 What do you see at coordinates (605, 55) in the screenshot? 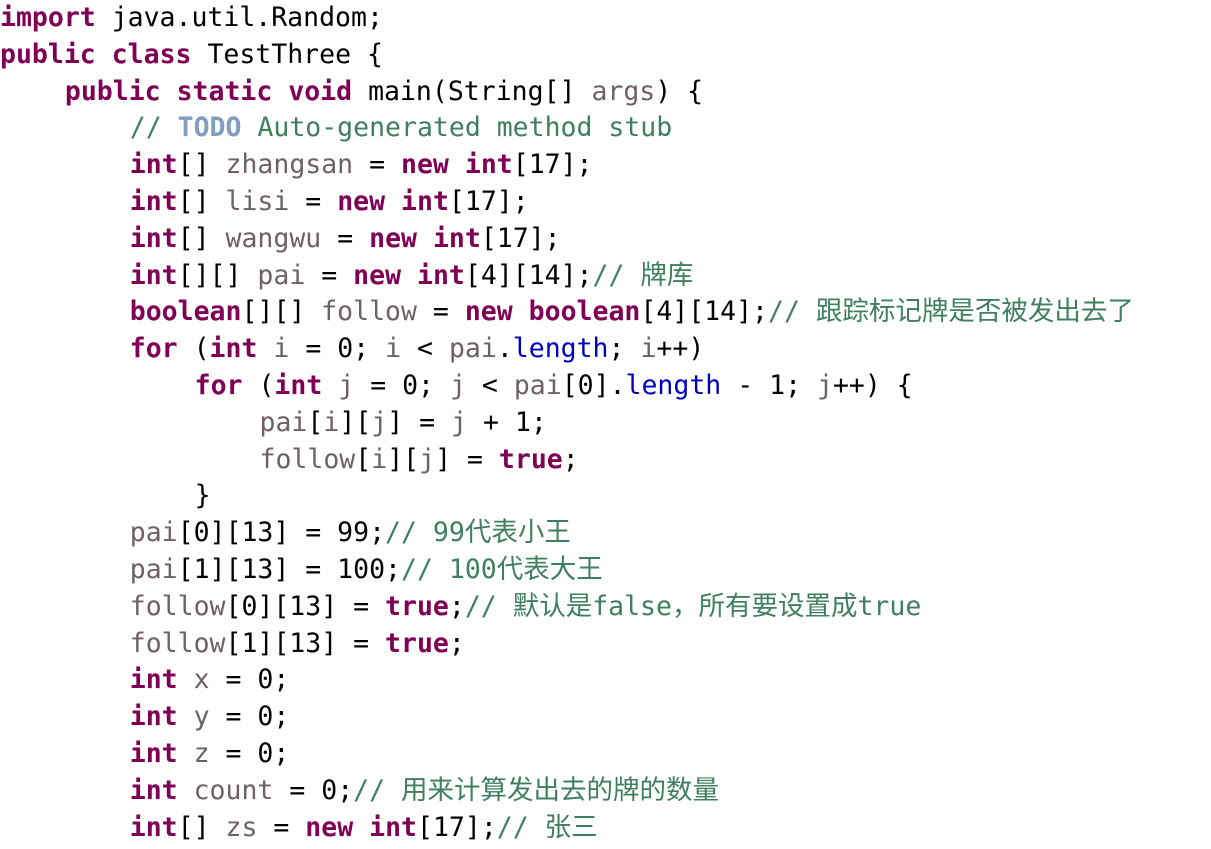
I see `code-line: public class TestThree {` at bounding box center [605, 55].